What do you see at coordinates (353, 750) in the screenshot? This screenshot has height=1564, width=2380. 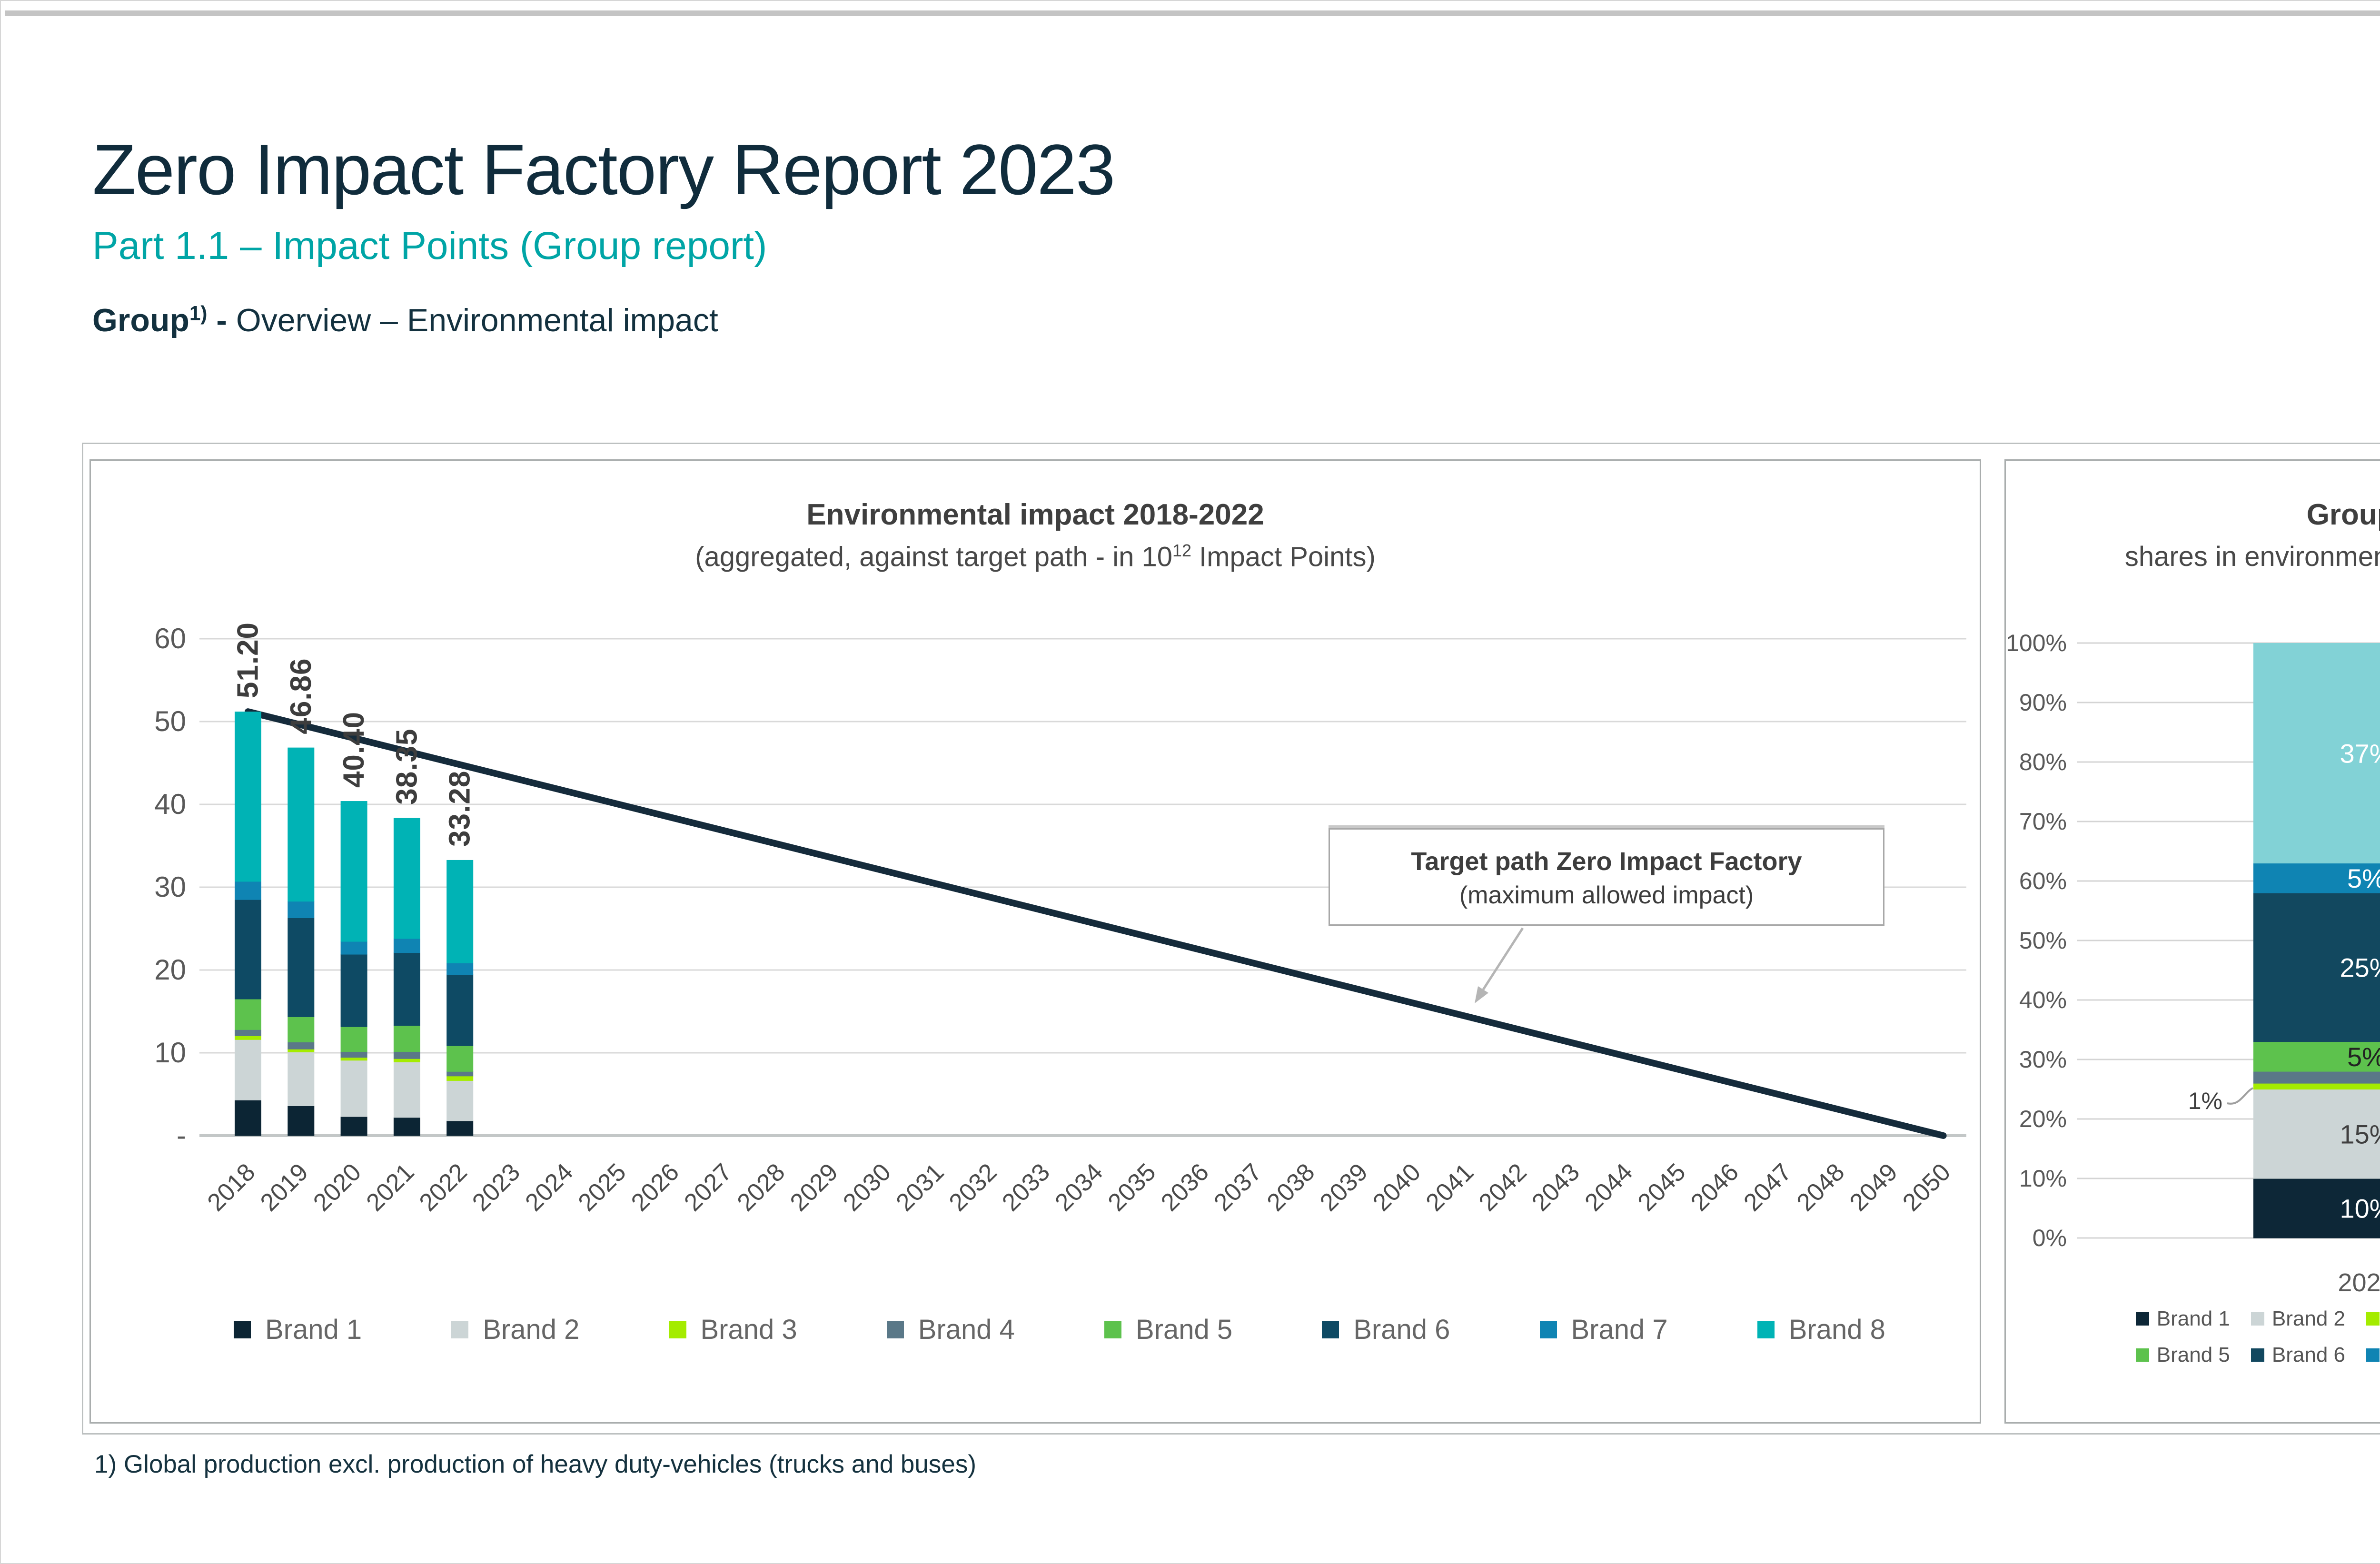 I see `svg-text: 40.40` at bounding box center [353, 750].